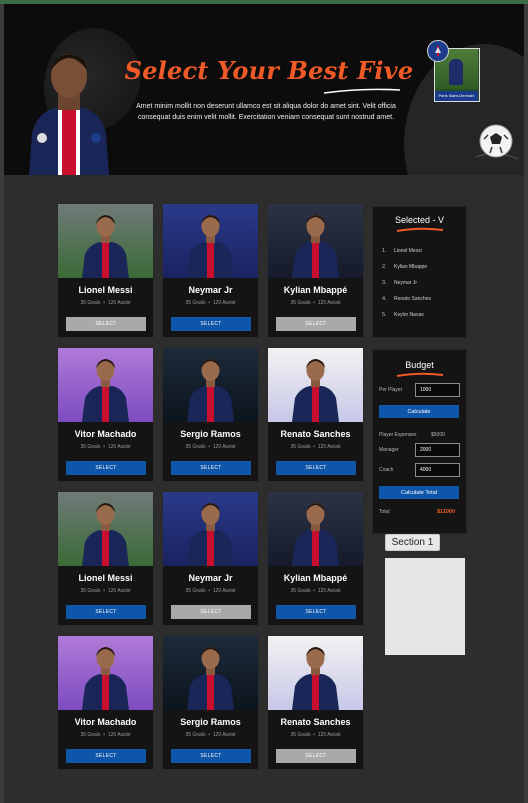 This screenshot has width=528, height=803. I want to click on player-card: Lionel Messi 35 Goals • 120 Assist SELECT, so click(105, 270).